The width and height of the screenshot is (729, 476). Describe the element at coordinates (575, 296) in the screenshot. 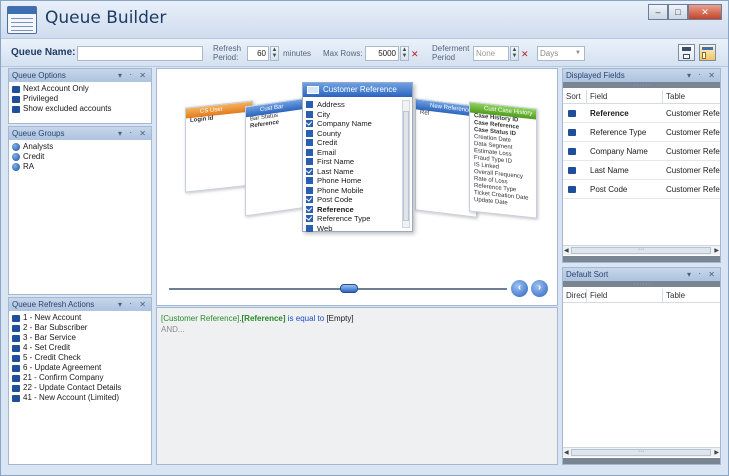

I see `column-header-direction: Direction` at that location.